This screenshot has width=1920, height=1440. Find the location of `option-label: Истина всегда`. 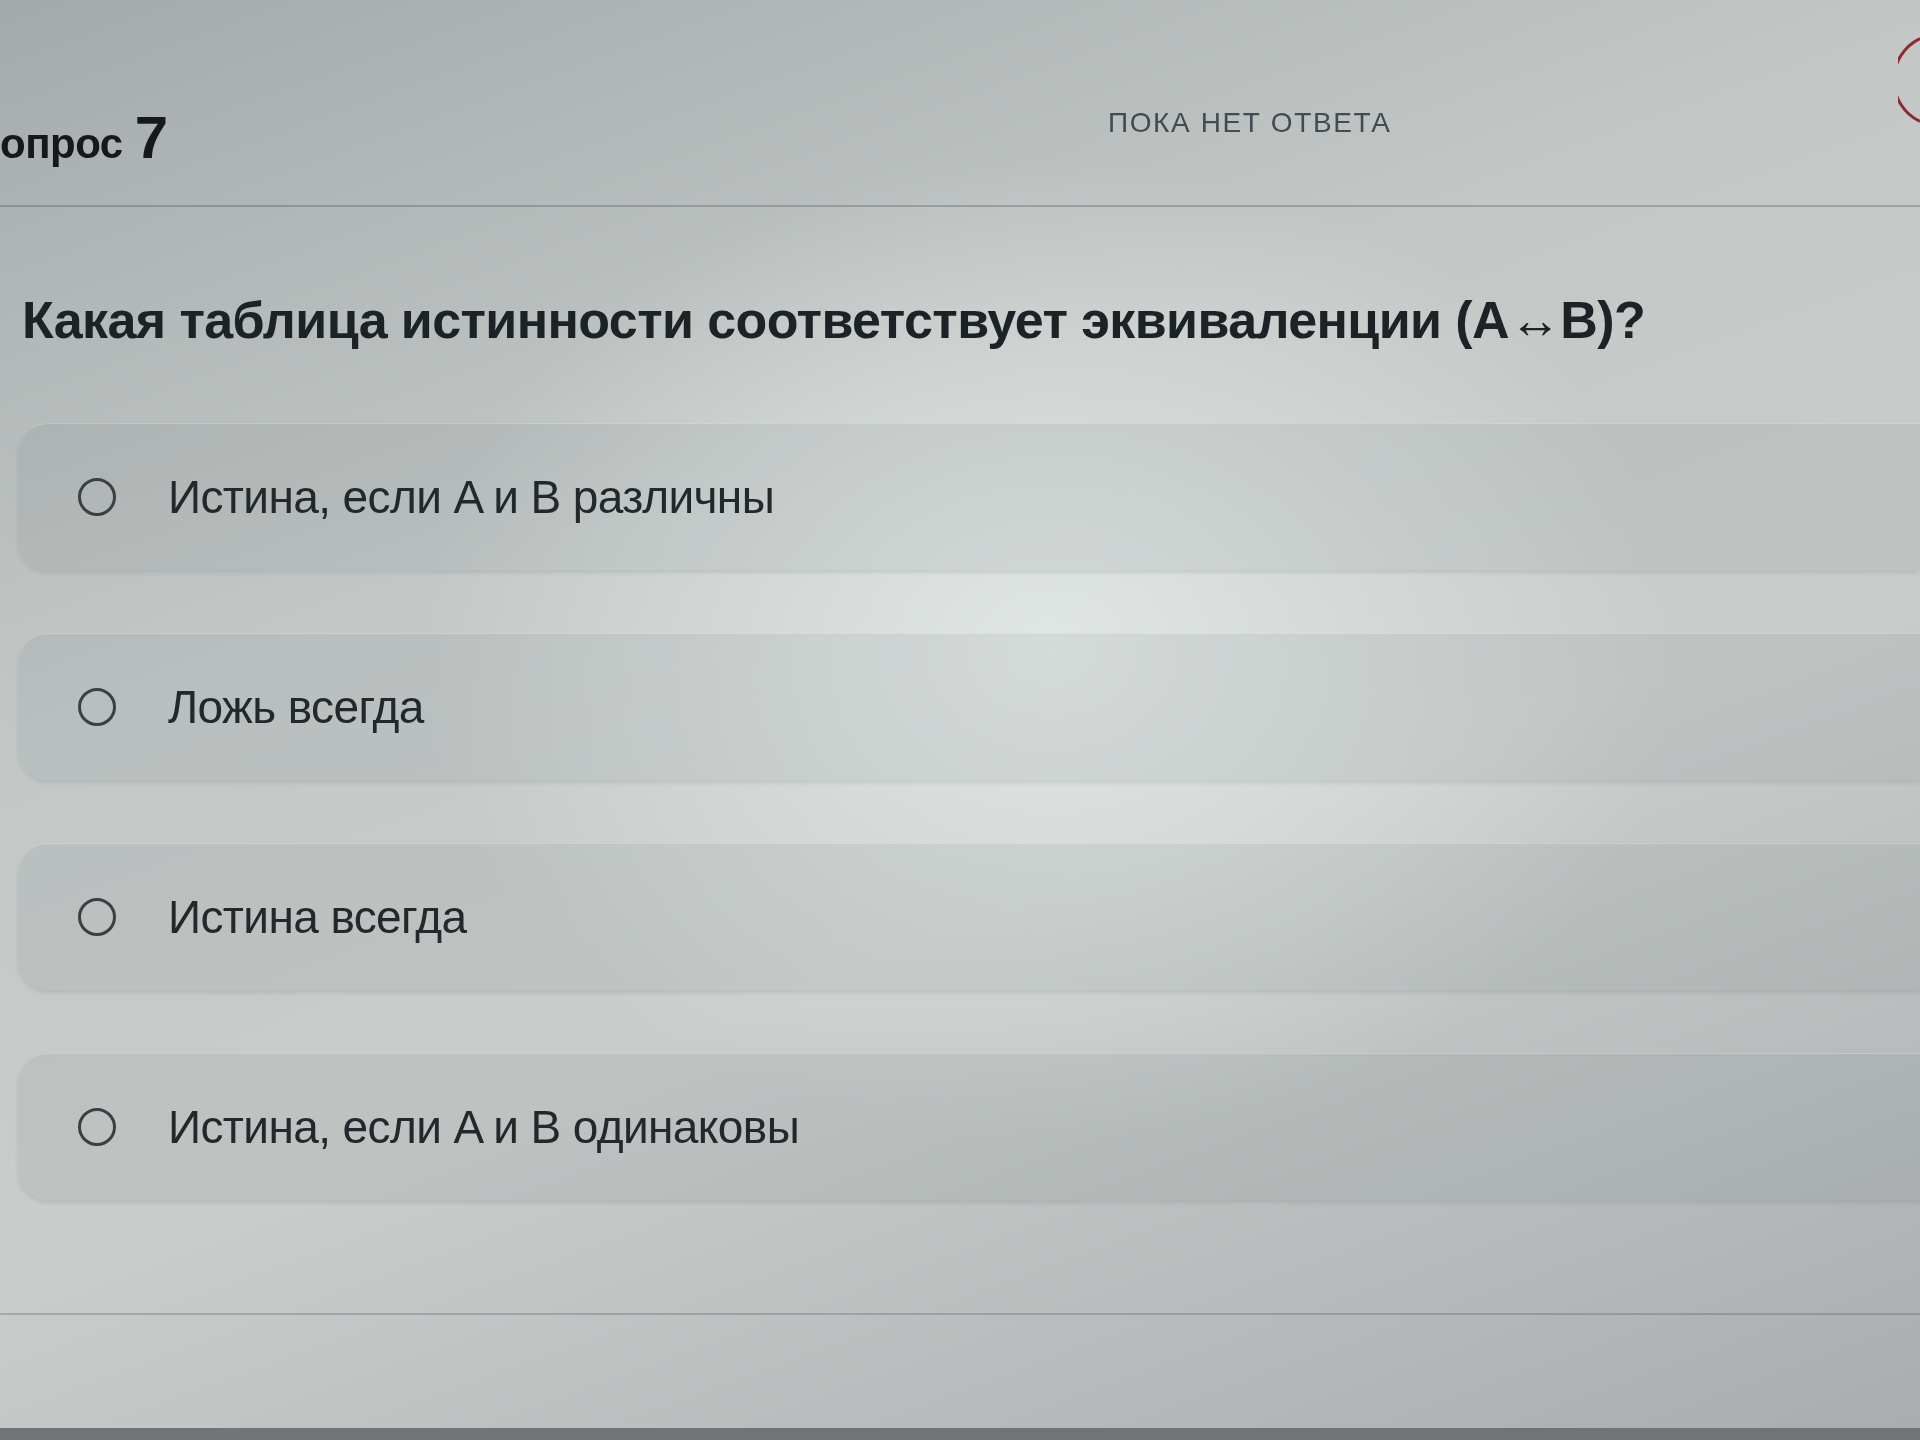

option-label: Истина всегда is located at coordinates (317, 916).